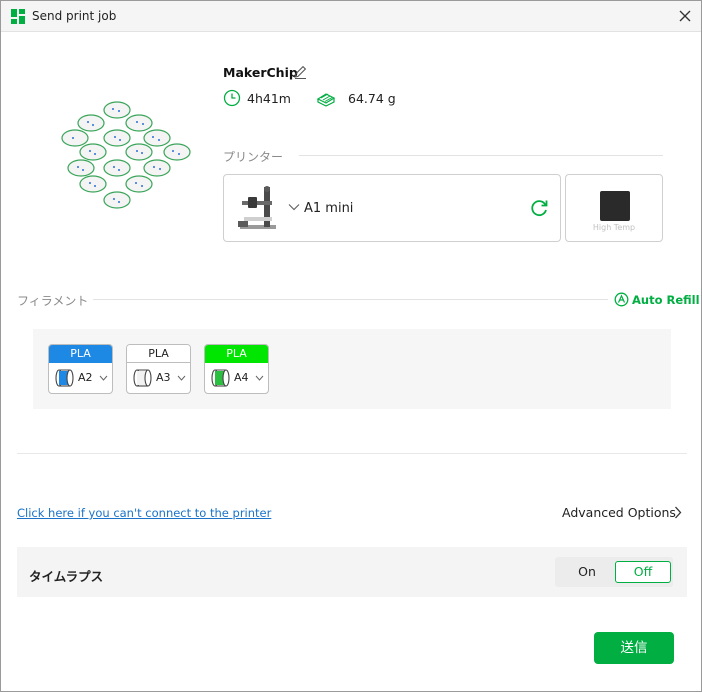  I want to click on timelapse-label: タイムラプス, so click(66, 576).